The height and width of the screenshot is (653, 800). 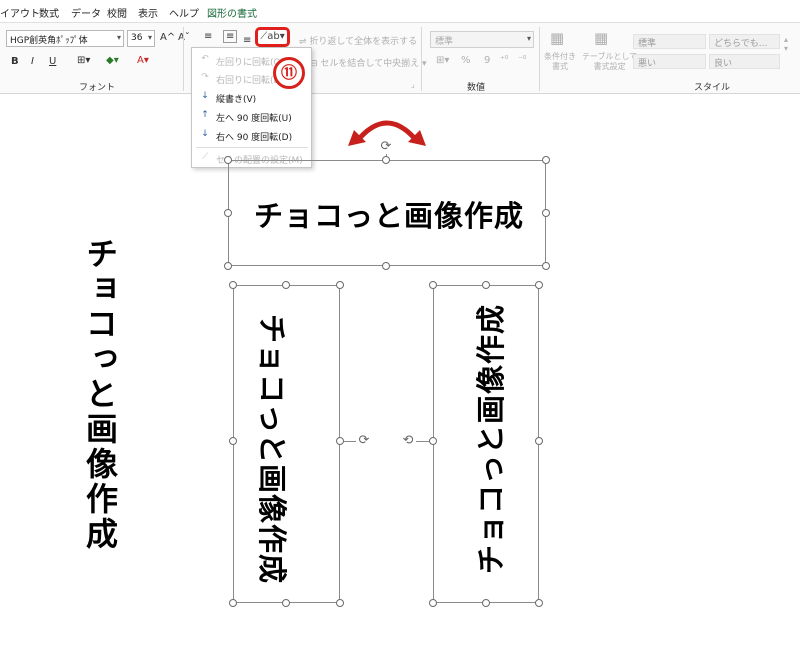 What do you see at coordinates (100, 394) in the screenshot?
I see `vertical-text: チョコっと画像作成` at bounding box center [100, 394].